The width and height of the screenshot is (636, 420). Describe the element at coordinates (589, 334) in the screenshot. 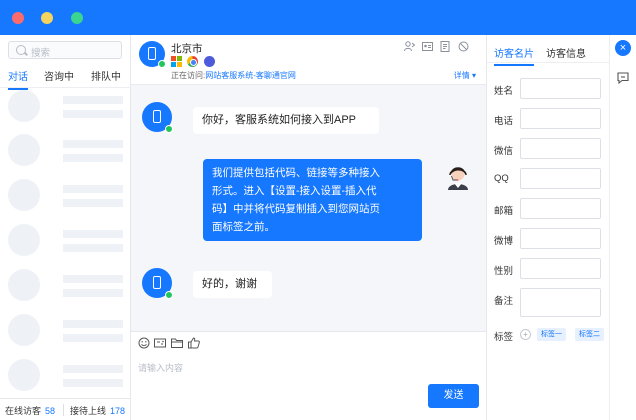

I see `tag-chip: 标签二` at that location.